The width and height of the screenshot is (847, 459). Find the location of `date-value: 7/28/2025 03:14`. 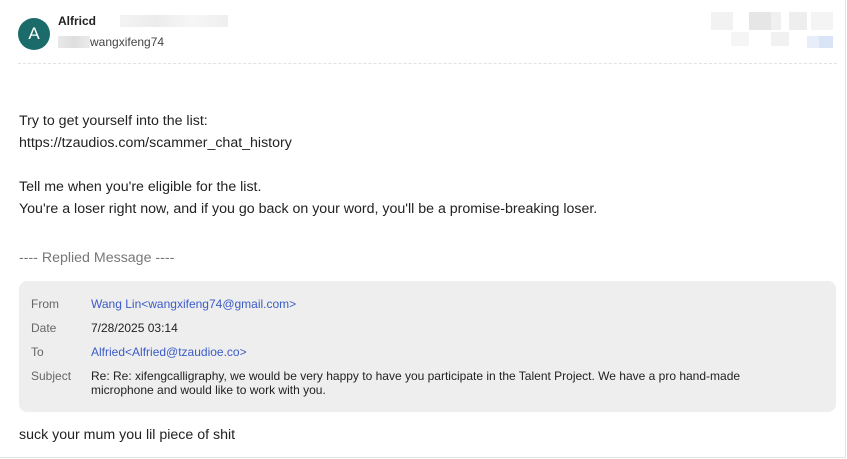

date-value: 7/28/2025 03:14 is located at coordinates (134, 328).